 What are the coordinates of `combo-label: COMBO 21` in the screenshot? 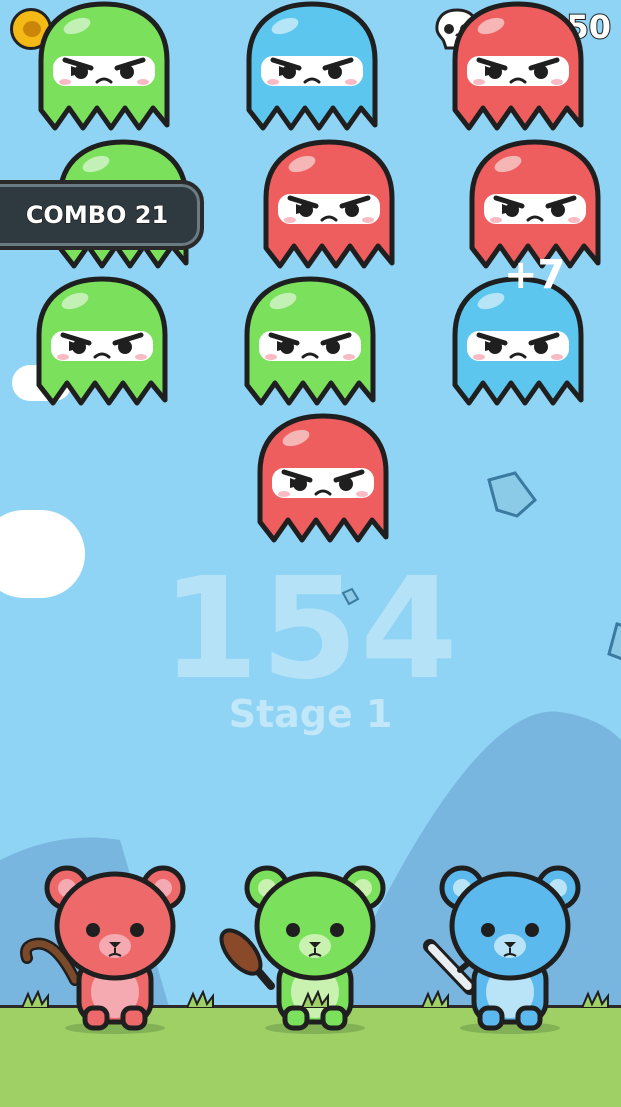 It's located at (97, 215).